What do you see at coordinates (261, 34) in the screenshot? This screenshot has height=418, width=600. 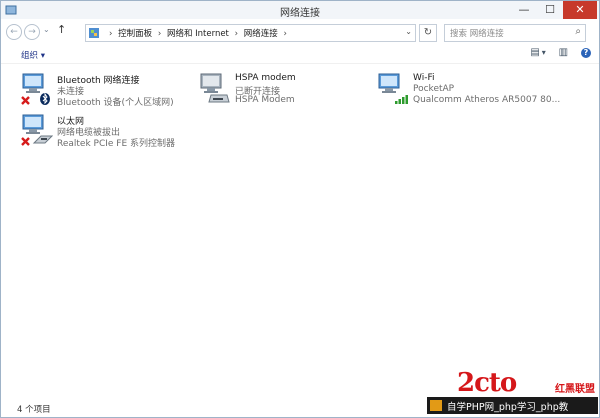 I see `breadcrumb-item-network-connections: 网络连接` at bounding box center [261, 34].